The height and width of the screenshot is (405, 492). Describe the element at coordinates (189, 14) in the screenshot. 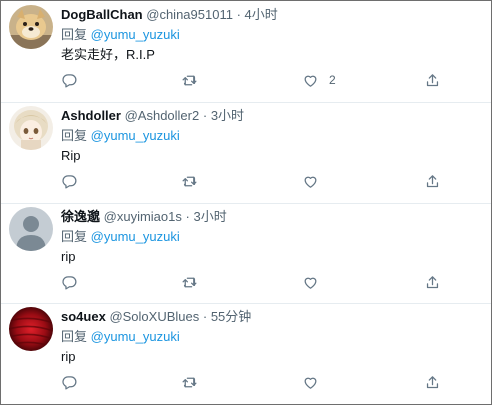

I see `user-handle: @china951011` at that location.